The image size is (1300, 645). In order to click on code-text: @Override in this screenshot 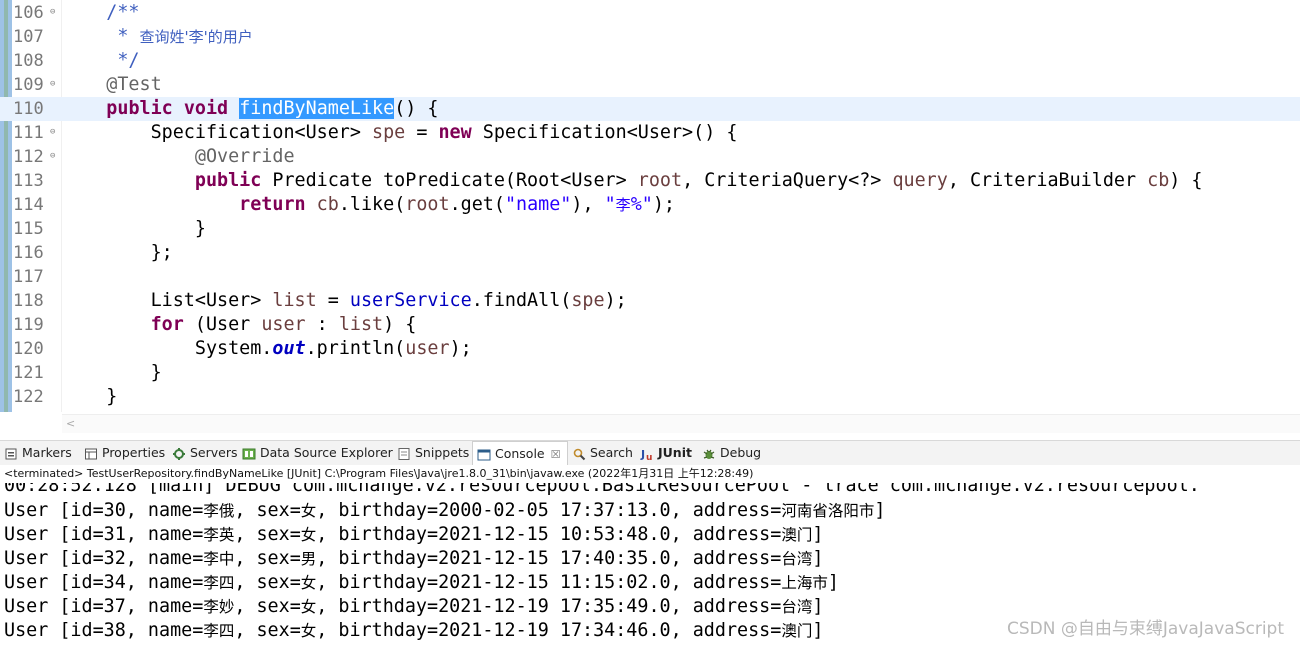, I will do `click(244, 156)`.